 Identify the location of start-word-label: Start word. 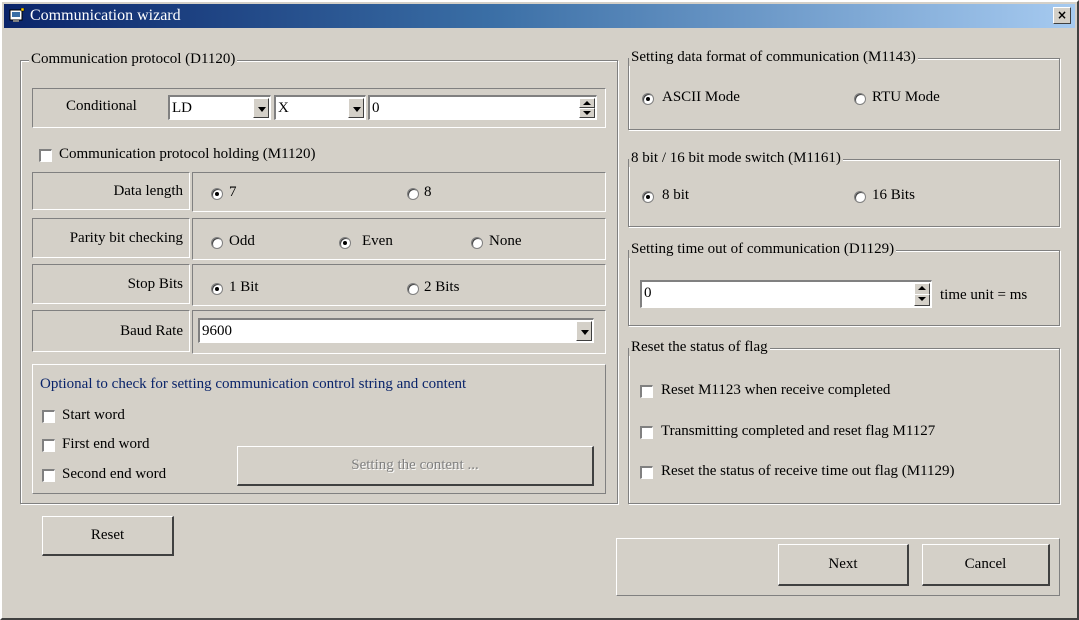
(93, 415).